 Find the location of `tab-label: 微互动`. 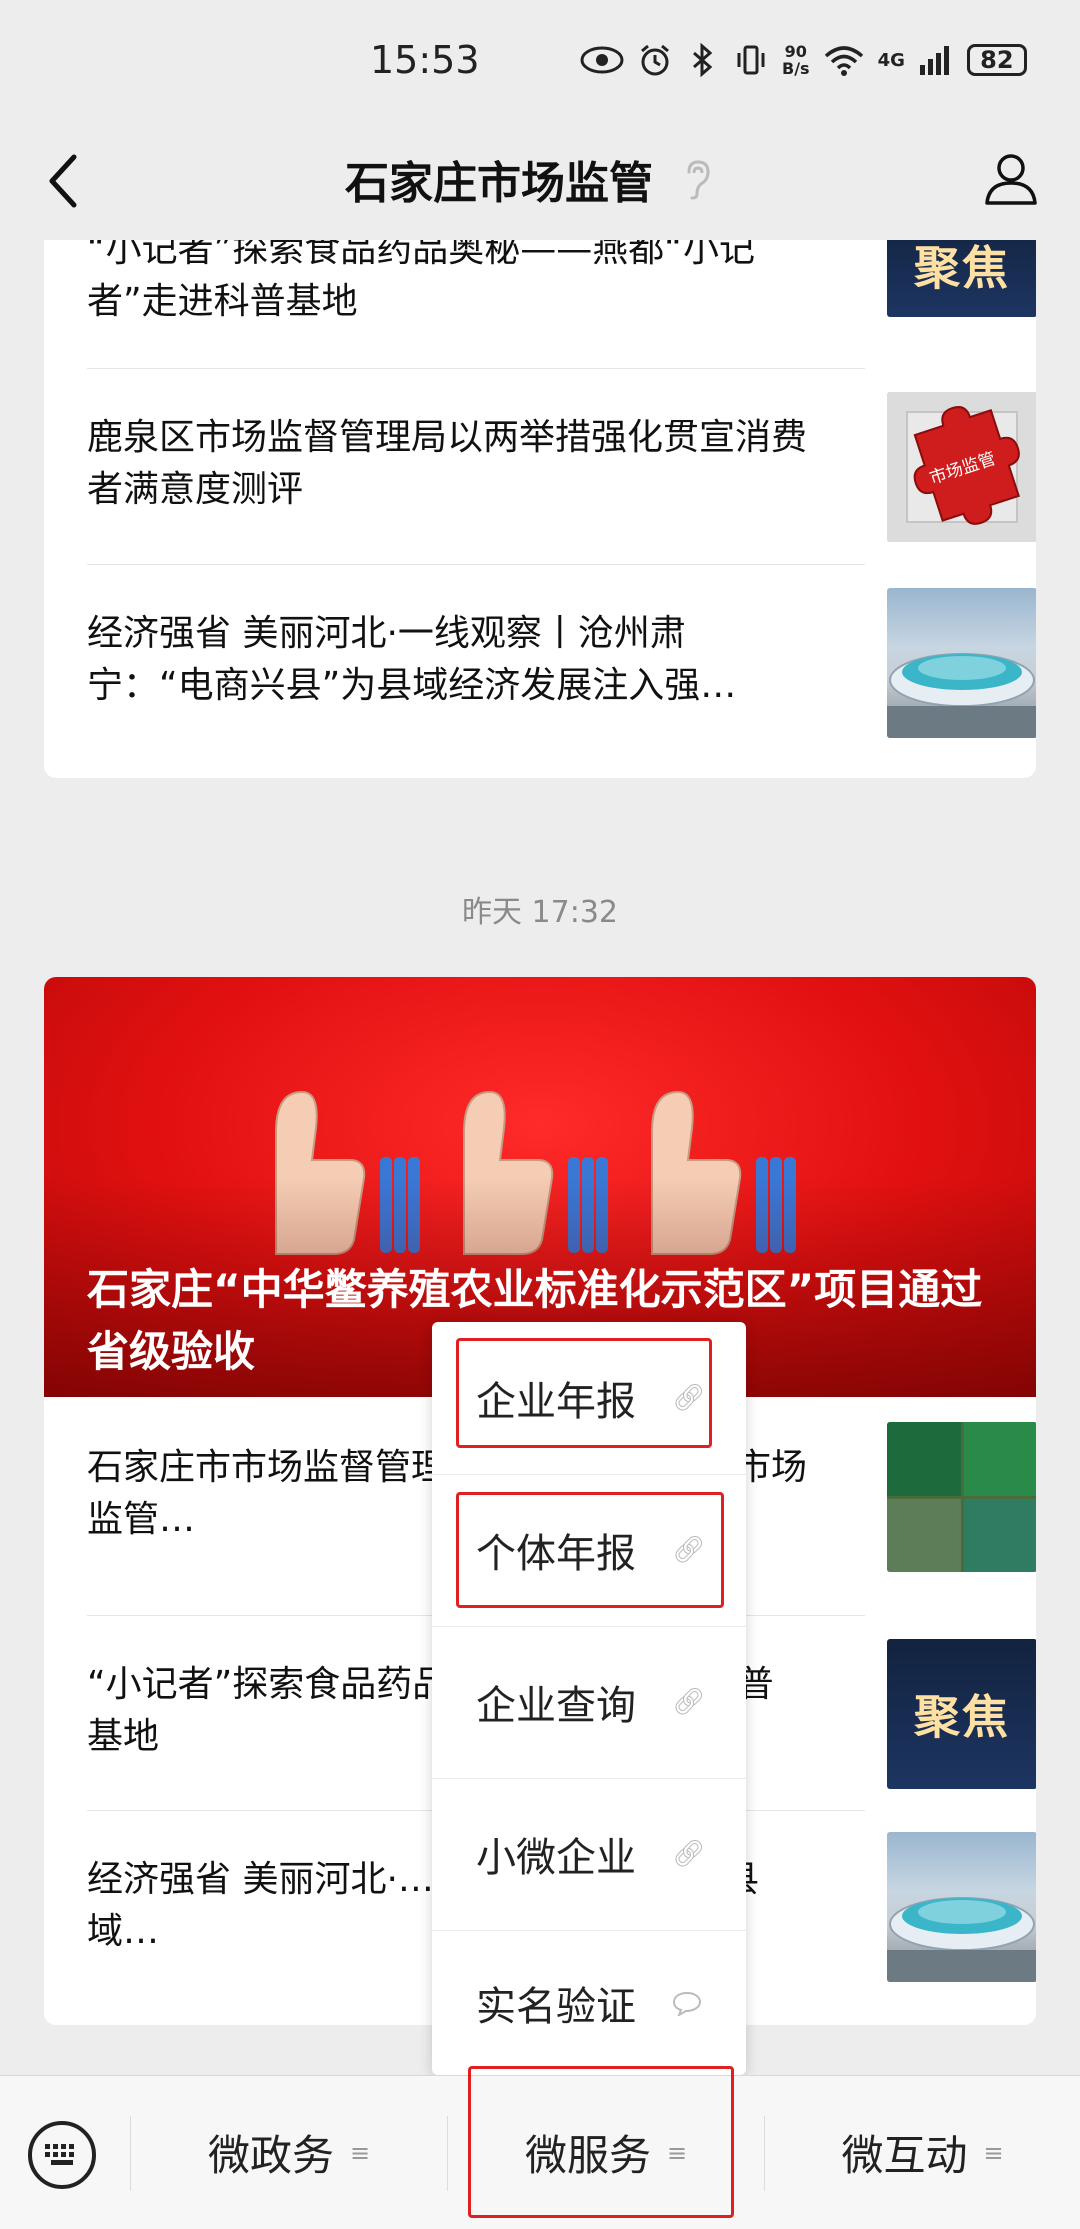

tab-label: 微互动 is located at coordinates (904, 2155).